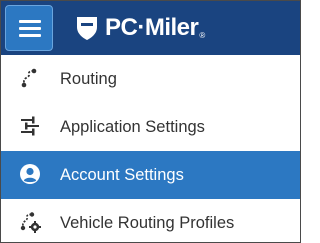  Describe the element at coordinates (30, 78) in the screenshot. I see `route-path-icon` at that location.